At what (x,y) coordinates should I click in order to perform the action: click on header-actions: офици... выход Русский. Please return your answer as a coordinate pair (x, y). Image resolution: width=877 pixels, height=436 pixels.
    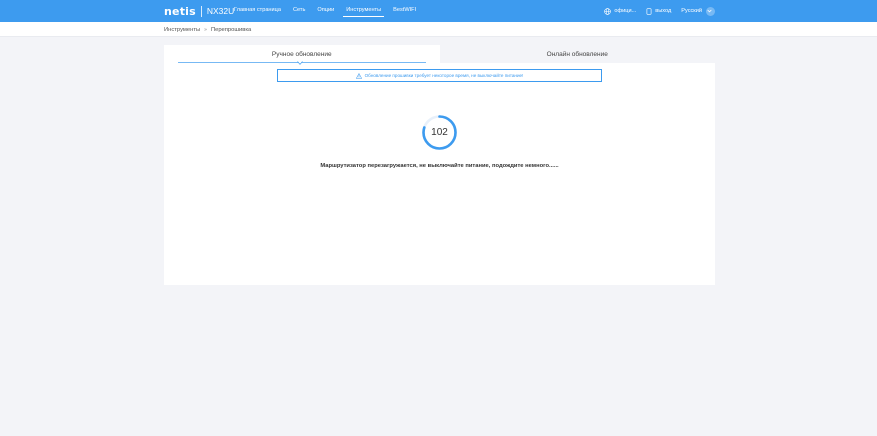
    Looking at the image, I should click on (654, 11).